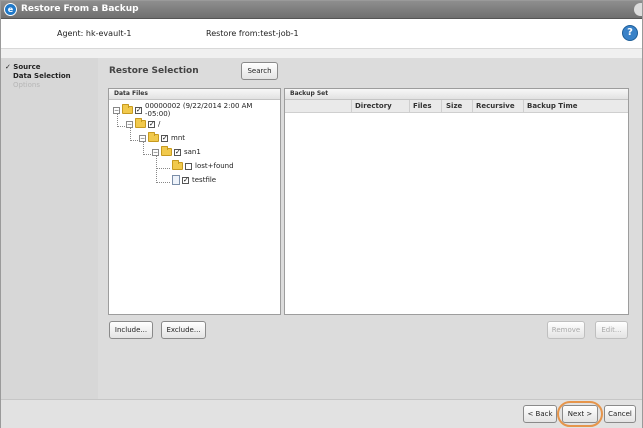 The height and width of the screenshot is (428, 643). I want to click on app-logo-icon: e, so click(10, 9).